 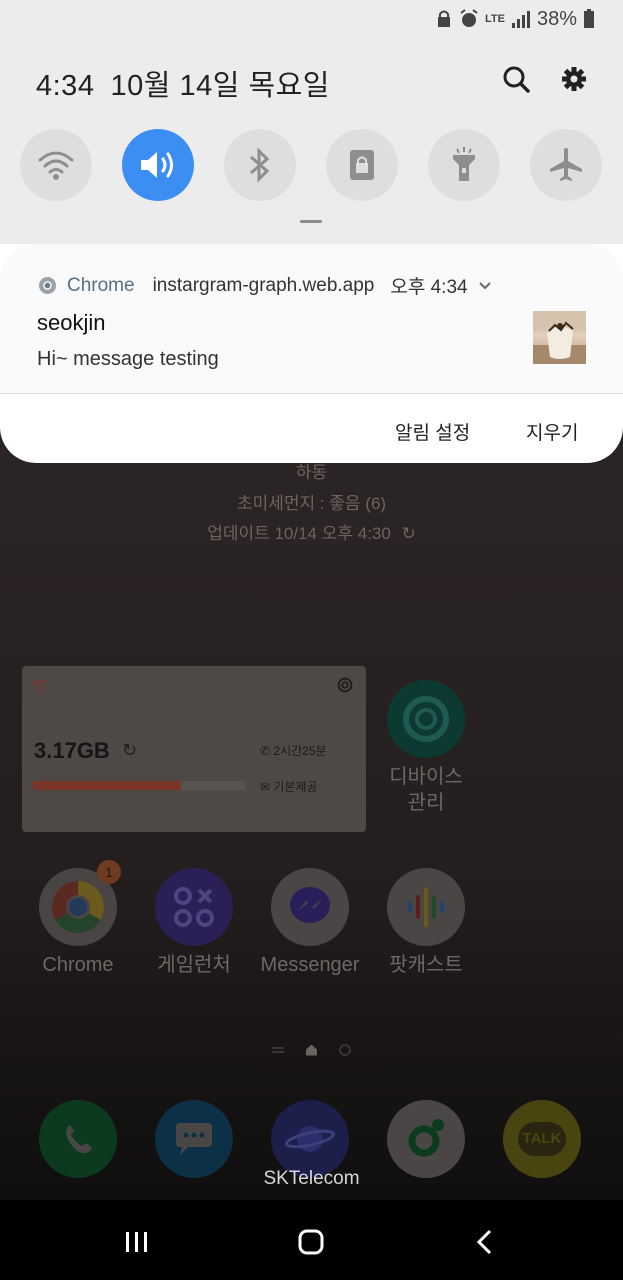 I want to click on sms-info: ✉ 기본제공, so click(x=289, y=786).